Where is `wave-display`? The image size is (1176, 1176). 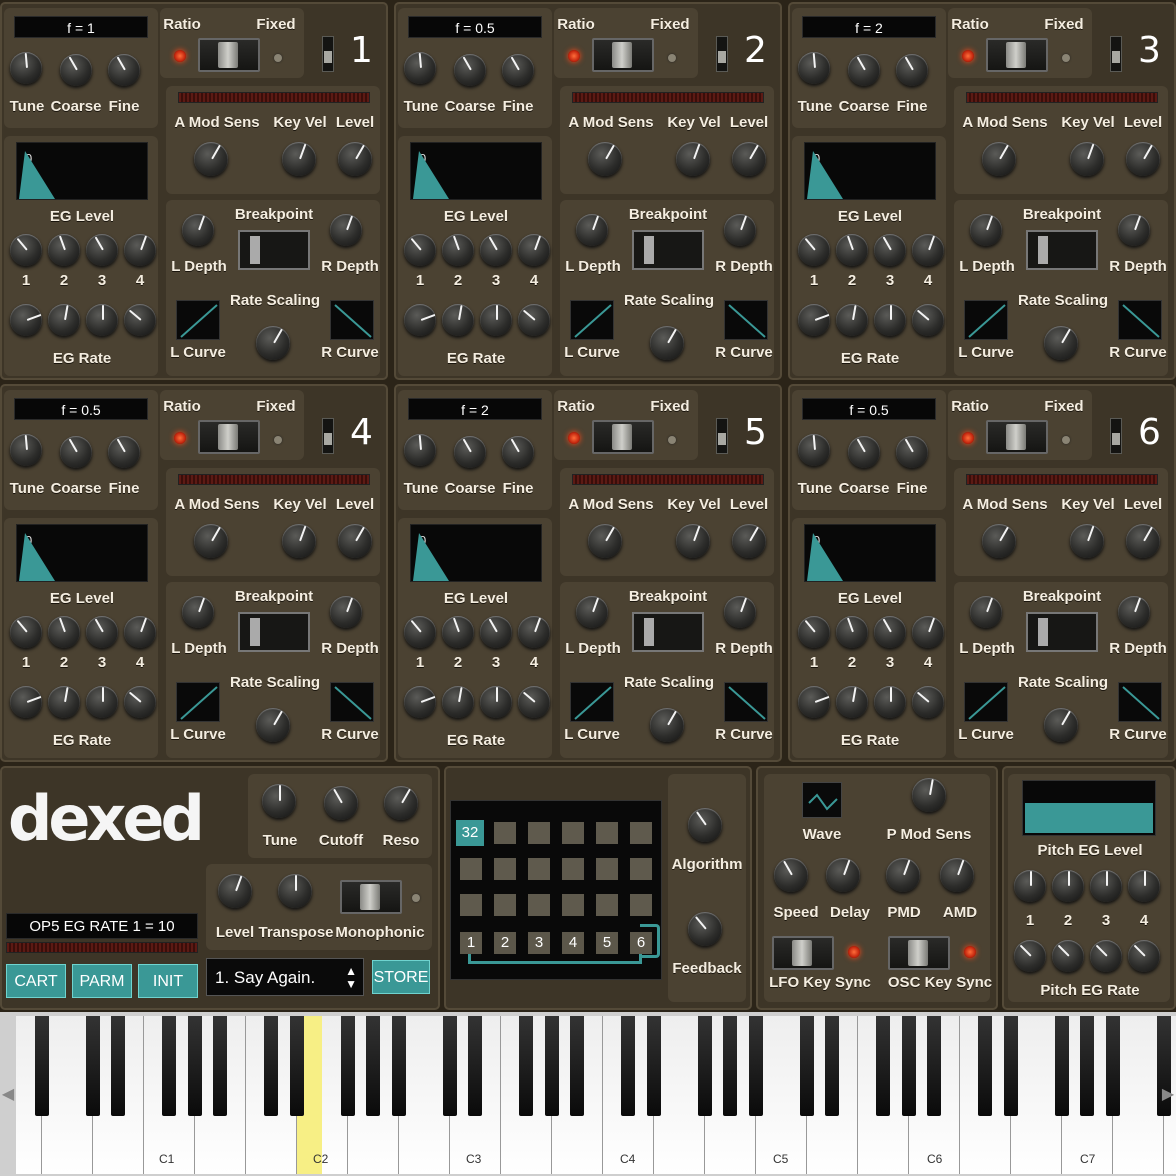 wave-display is located at coordinates (822, 800).